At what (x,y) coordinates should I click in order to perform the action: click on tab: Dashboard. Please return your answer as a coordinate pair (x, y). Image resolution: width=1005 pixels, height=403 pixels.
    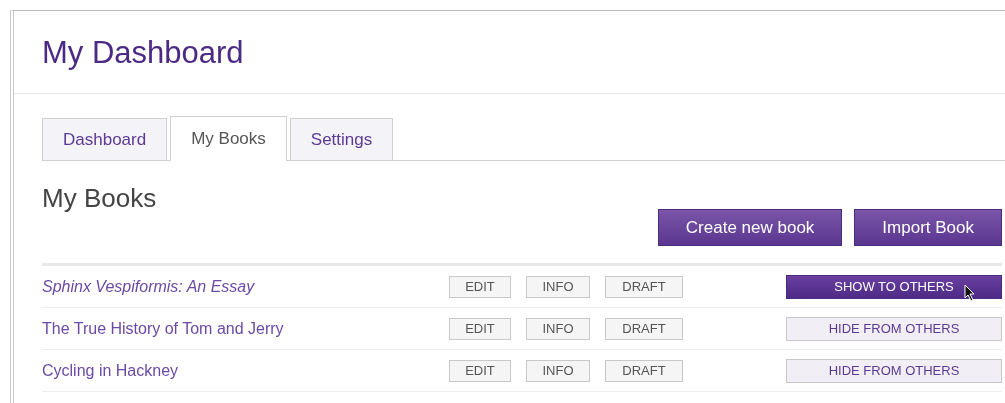
    Looking at the image, I should click on (105, 139).